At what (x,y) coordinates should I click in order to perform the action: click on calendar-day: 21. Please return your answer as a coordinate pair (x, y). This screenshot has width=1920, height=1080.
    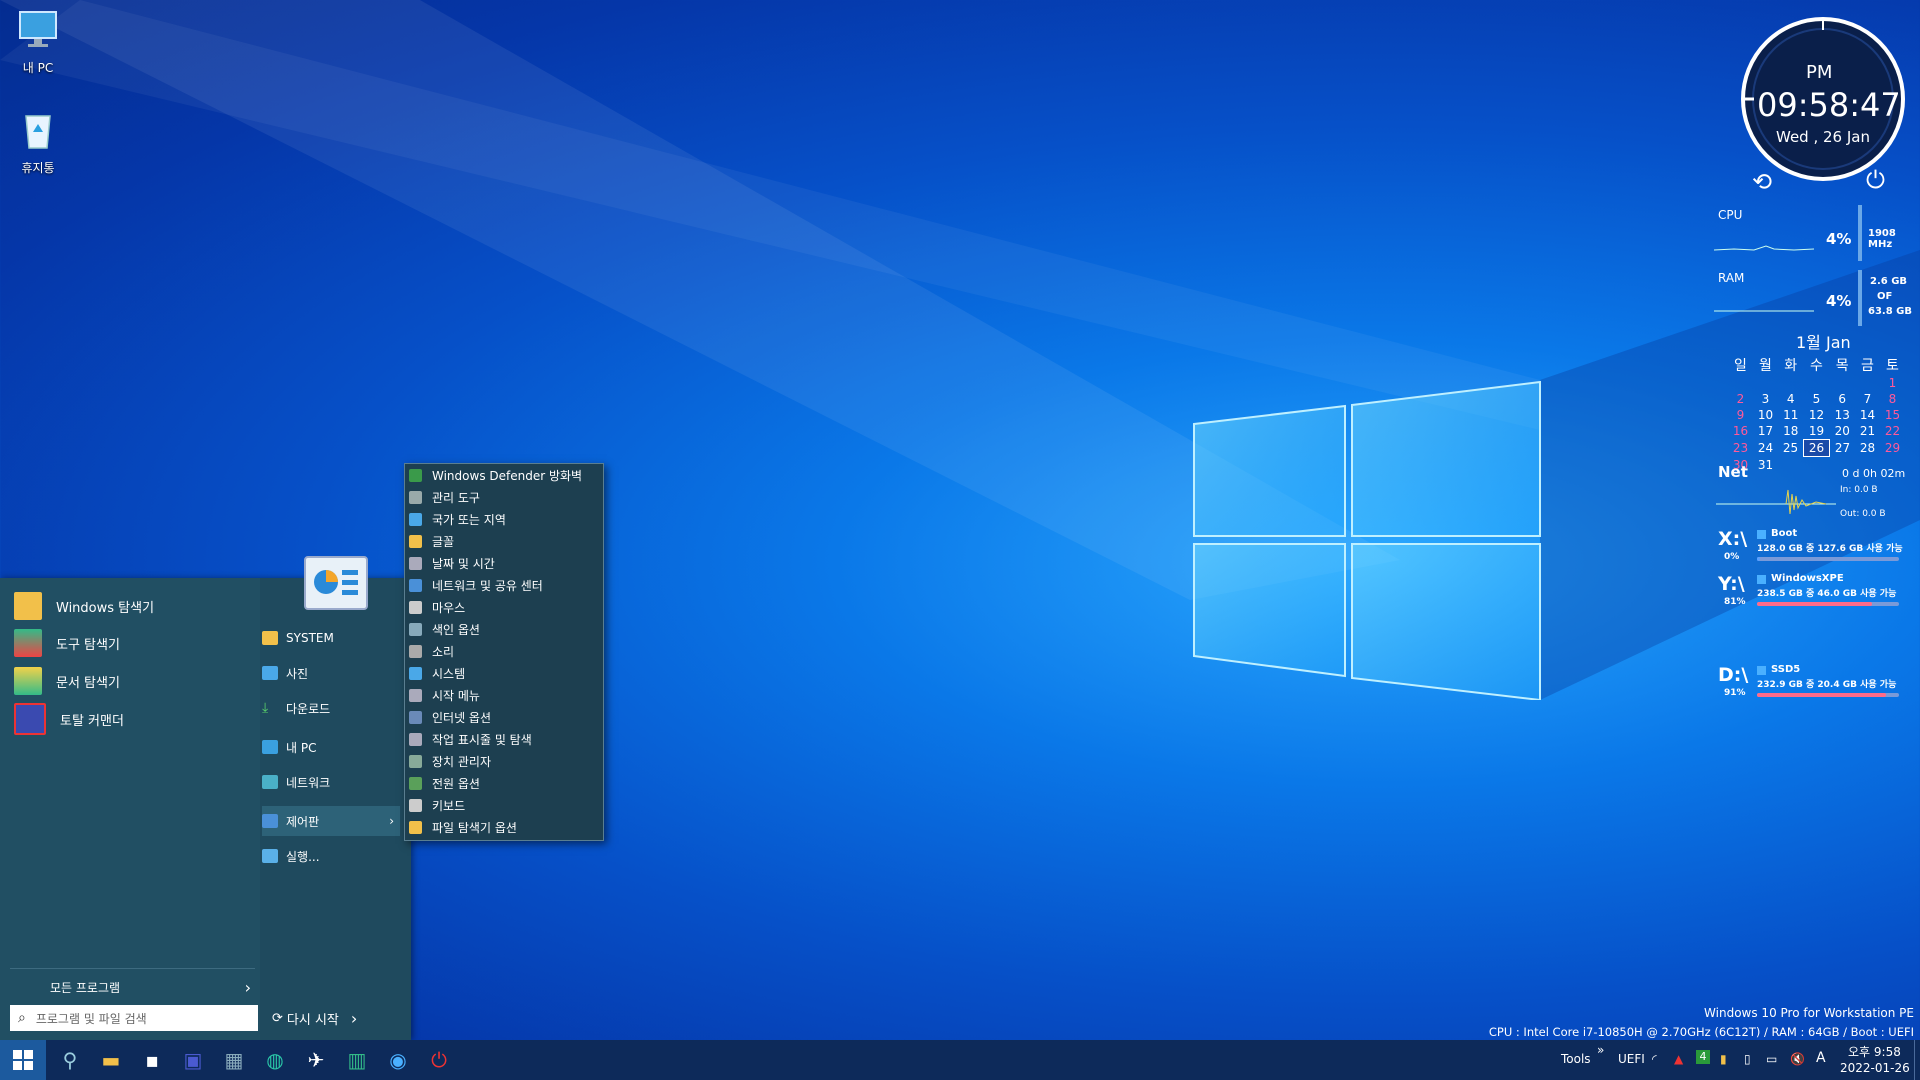
    Looking at the image, I should click on (1867, 431).